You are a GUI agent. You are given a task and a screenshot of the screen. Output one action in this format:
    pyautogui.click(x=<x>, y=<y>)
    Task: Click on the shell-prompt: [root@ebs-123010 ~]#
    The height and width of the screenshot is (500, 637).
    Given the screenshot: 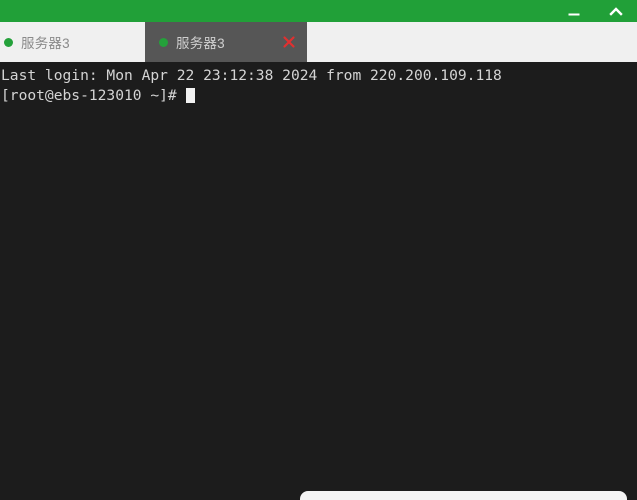 What is the action you would take?
    pyautogui.click(x=89, y=95)
    